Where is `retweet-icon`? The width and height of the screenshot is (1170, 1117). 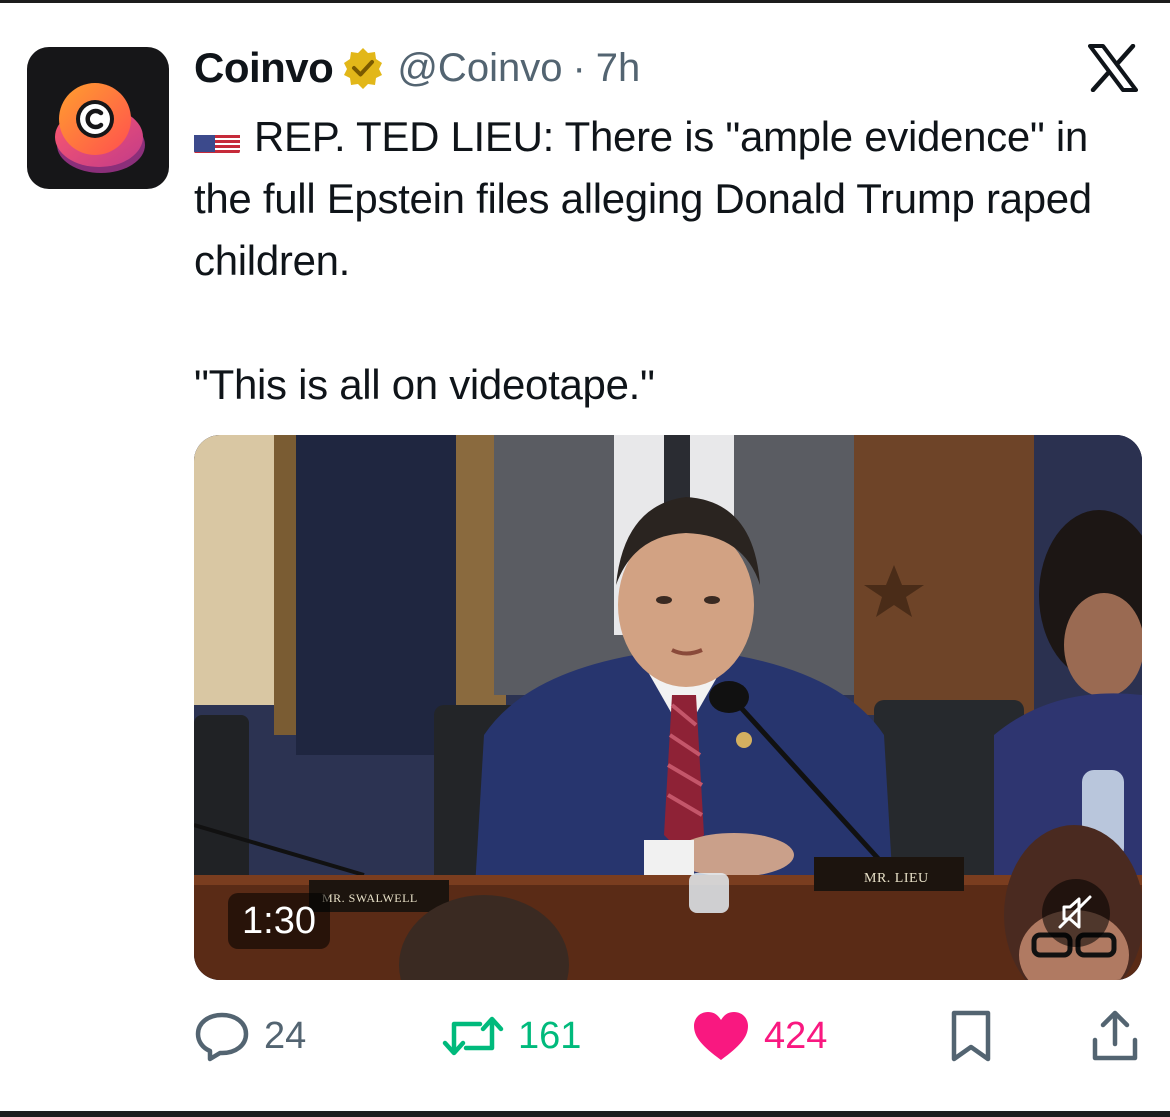
retweet-icon is located at coordinates (473, 1036).